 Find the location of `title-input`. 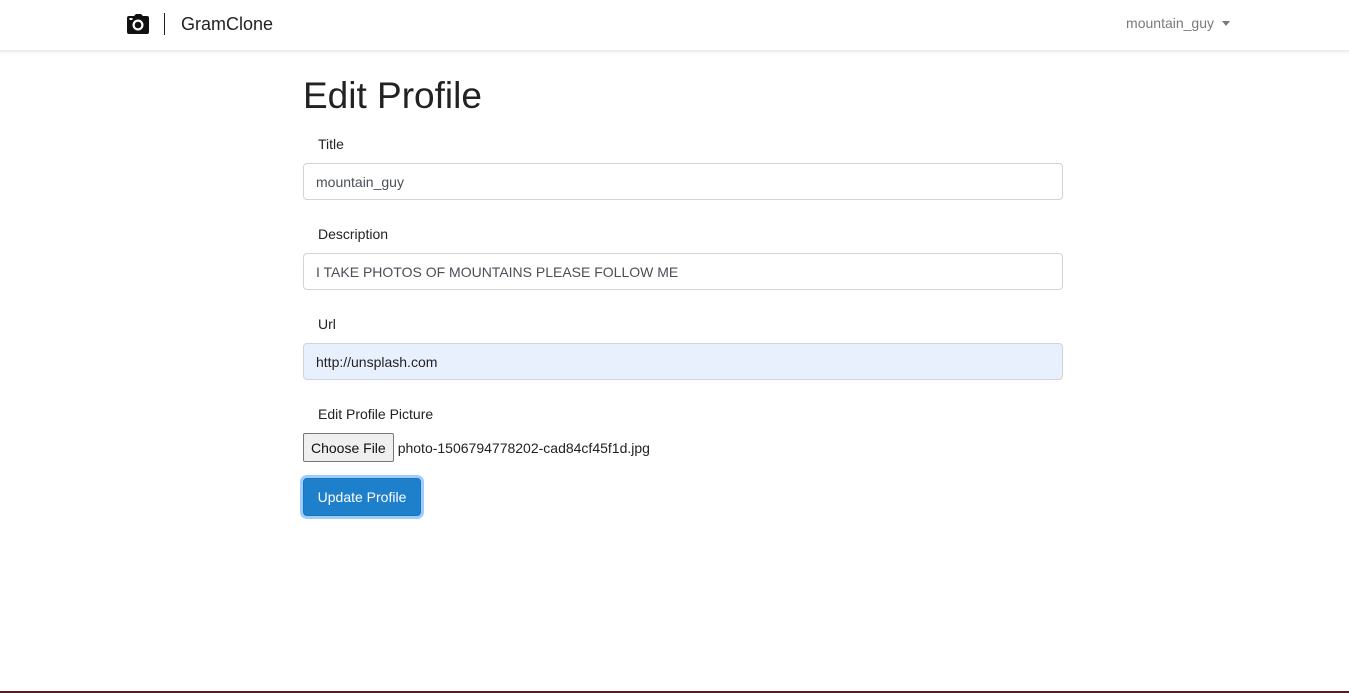

title-input is located at coordinates (683, 181).